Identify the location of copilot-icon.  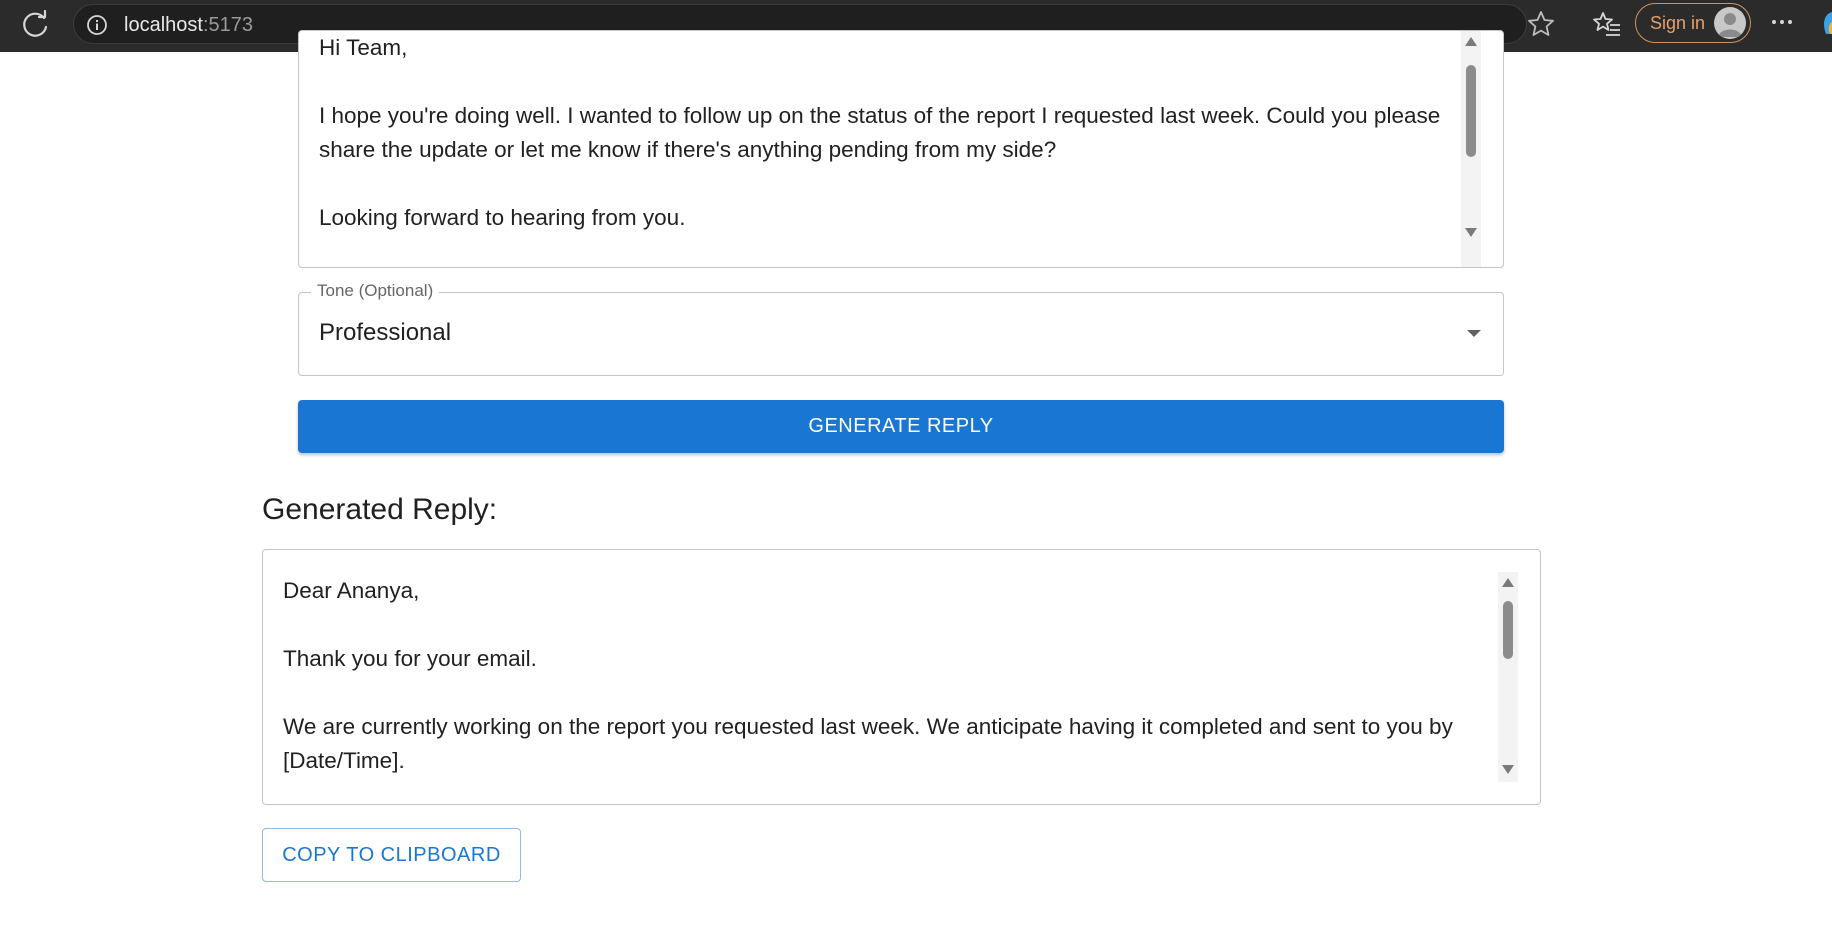
(1826, 23).